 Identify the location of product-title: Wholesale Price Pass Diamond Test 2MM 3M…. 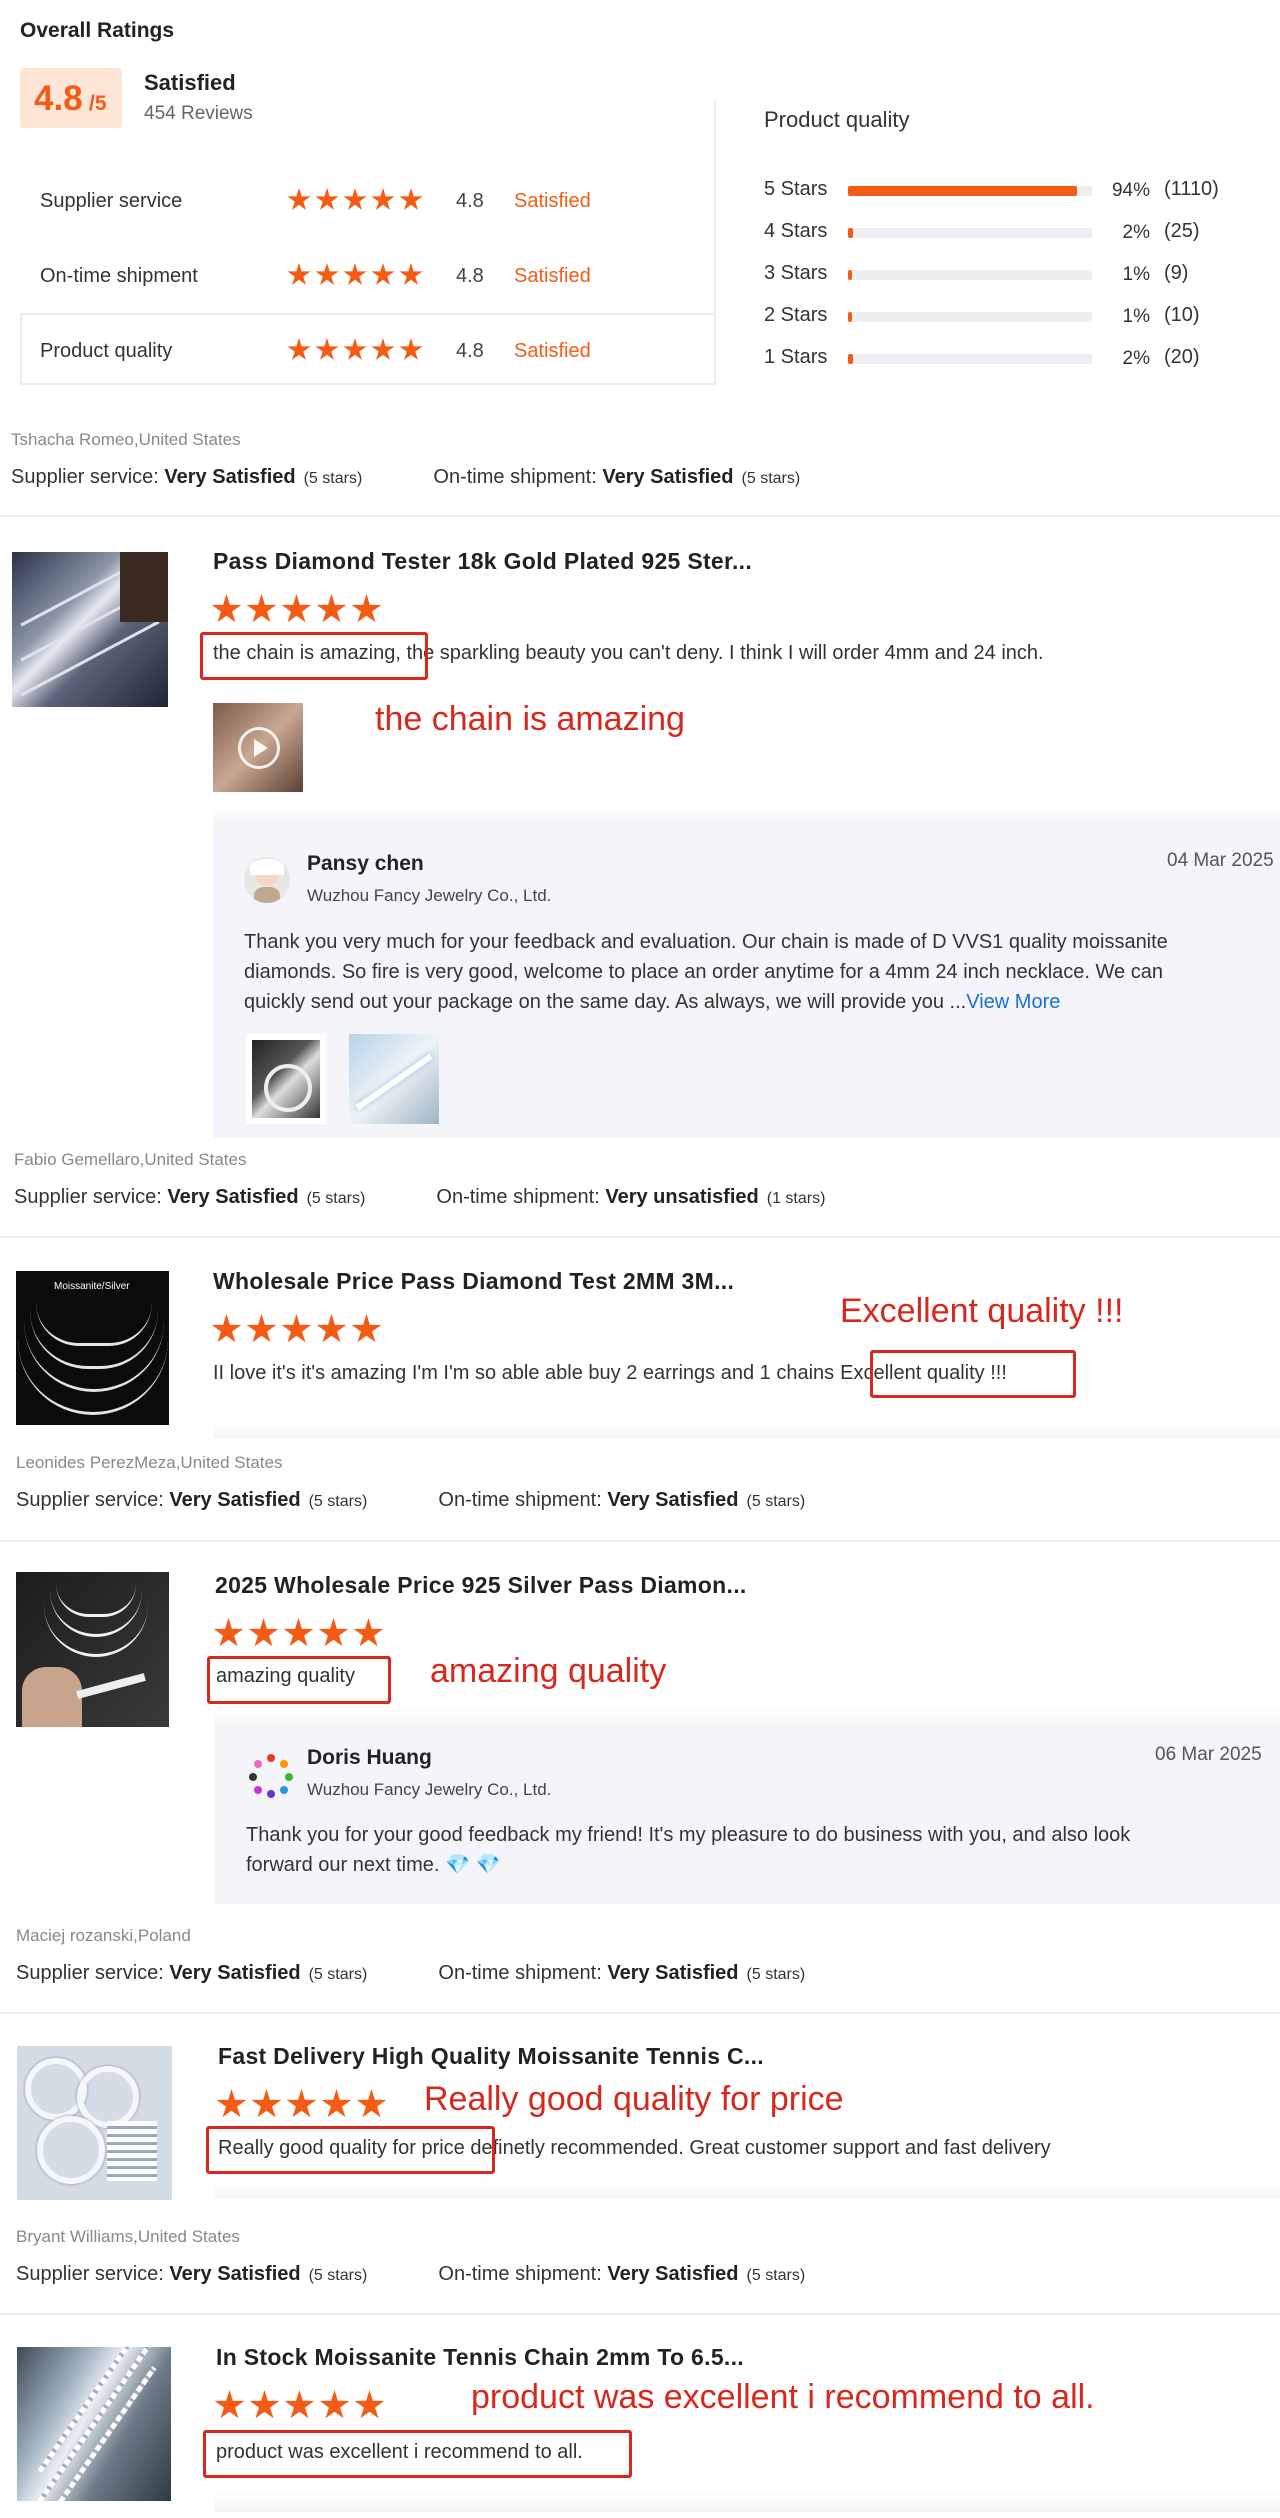
(473, 1281).